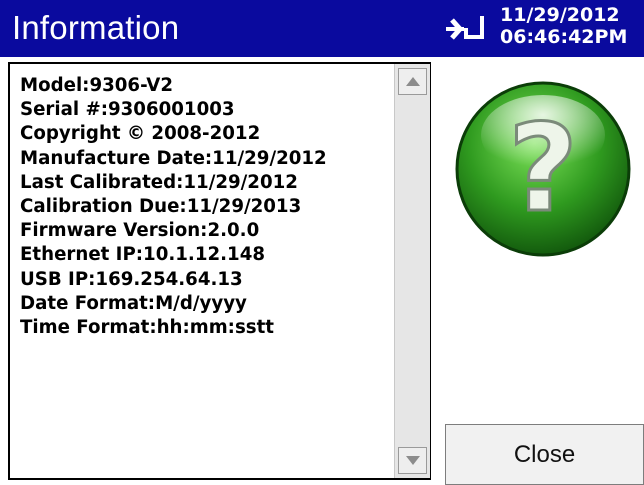 The height and width of the screenshot is (485, 644). Describe the element at coordinates (131, 279) in the screenshot. I see `info-line-usb-ip: USB IP:169.254.64.13` at that location.